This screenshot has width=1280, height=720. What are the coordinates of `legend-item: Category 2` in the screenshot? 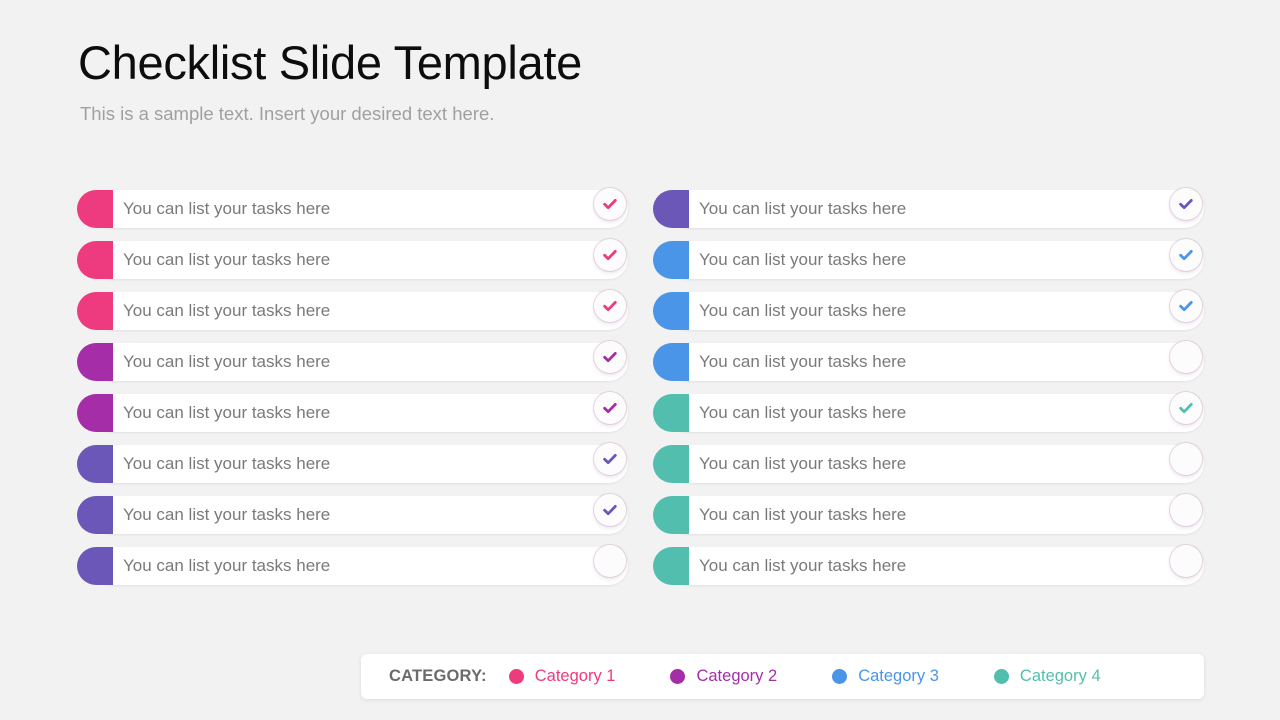 It's located at (723, 676).